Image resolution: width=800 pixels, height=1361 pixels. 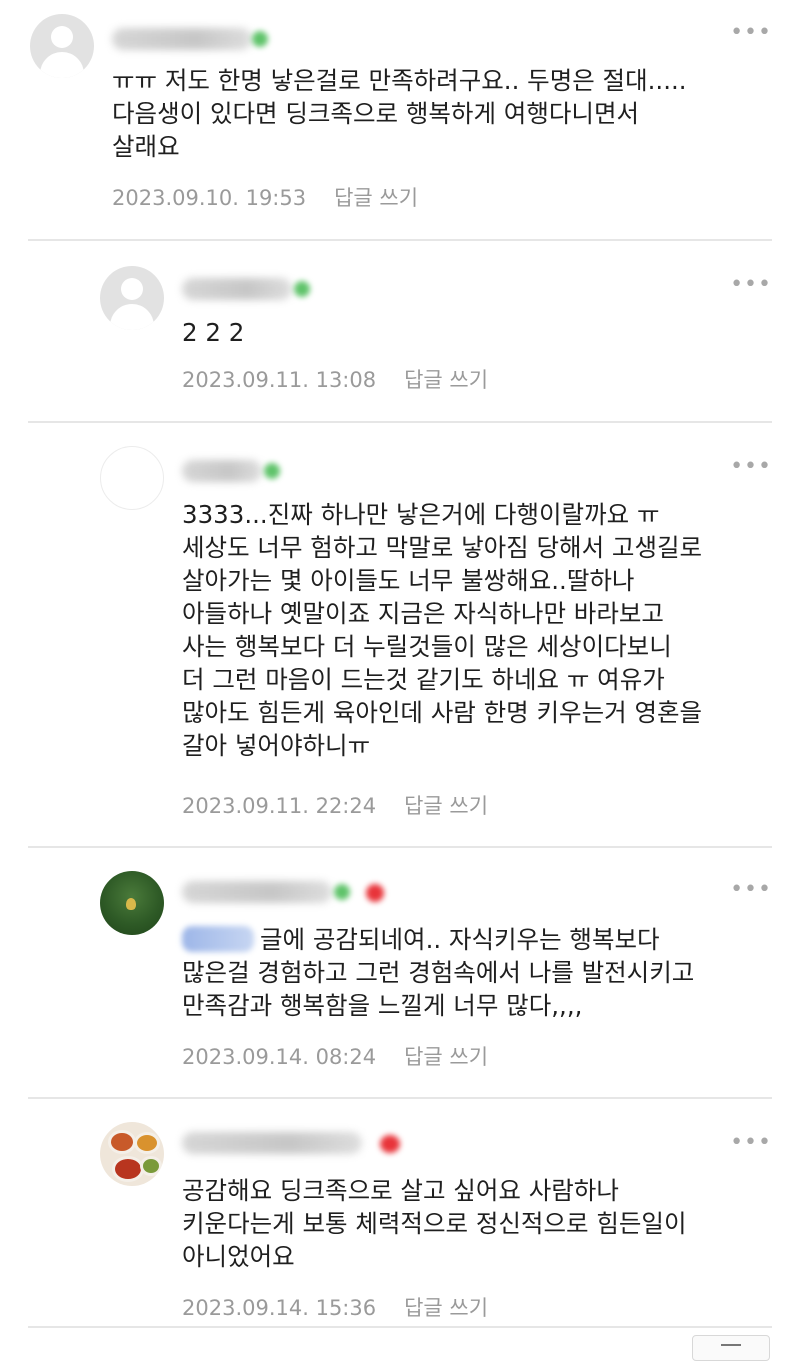 What do you see at coordinates (218, 939) in the screenshot?
I see `mention-tag` at bounding box center [218, 939].